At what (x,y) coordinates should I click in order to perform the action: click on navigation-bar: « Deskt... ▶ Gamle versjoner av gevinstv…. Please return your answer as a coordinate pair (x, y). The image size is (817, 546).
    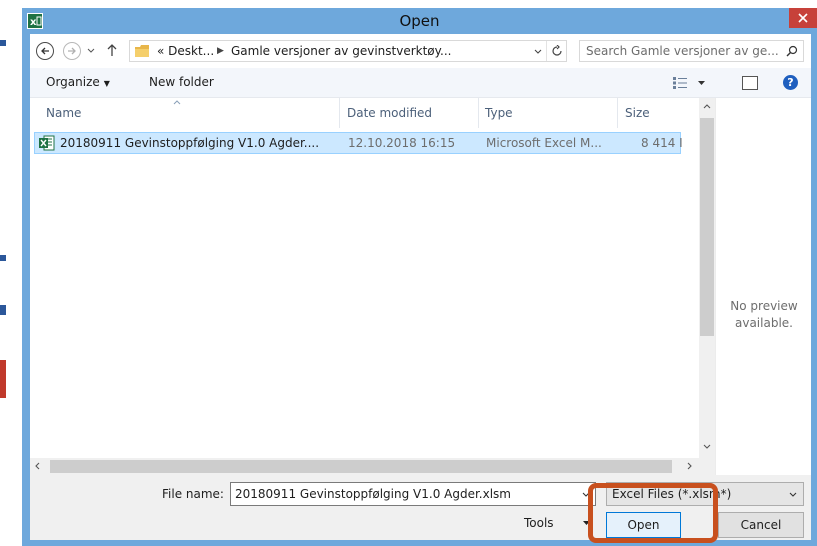
    Looking at the image, I should click on (420, 51).